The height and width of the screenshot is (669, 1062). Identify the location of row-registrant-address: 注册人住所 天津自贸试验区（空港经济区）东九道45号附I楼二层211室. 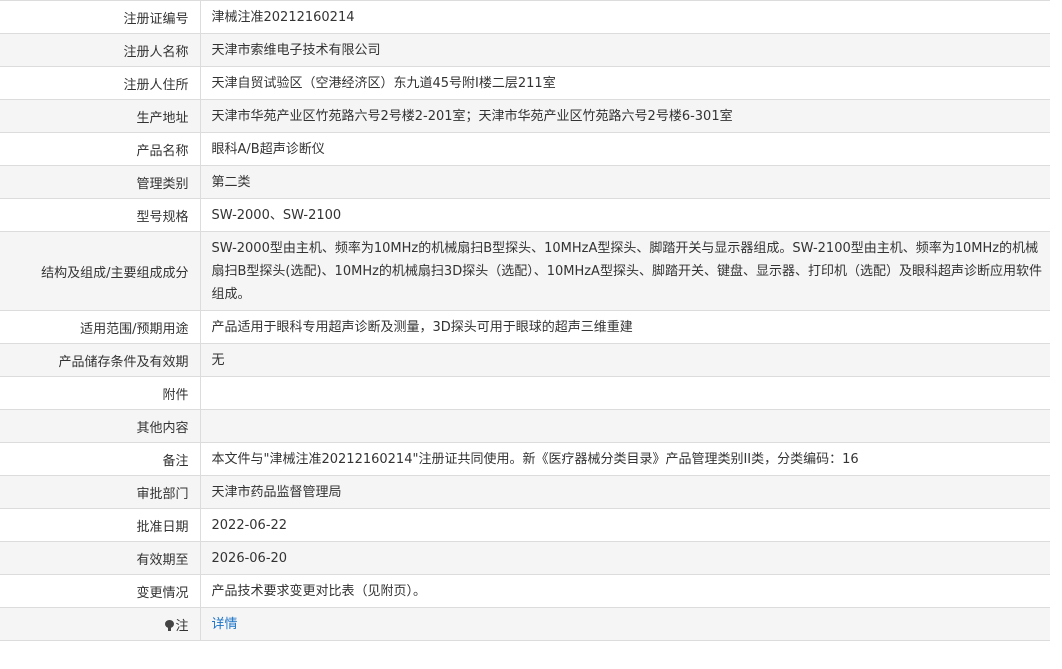
(525, 83).